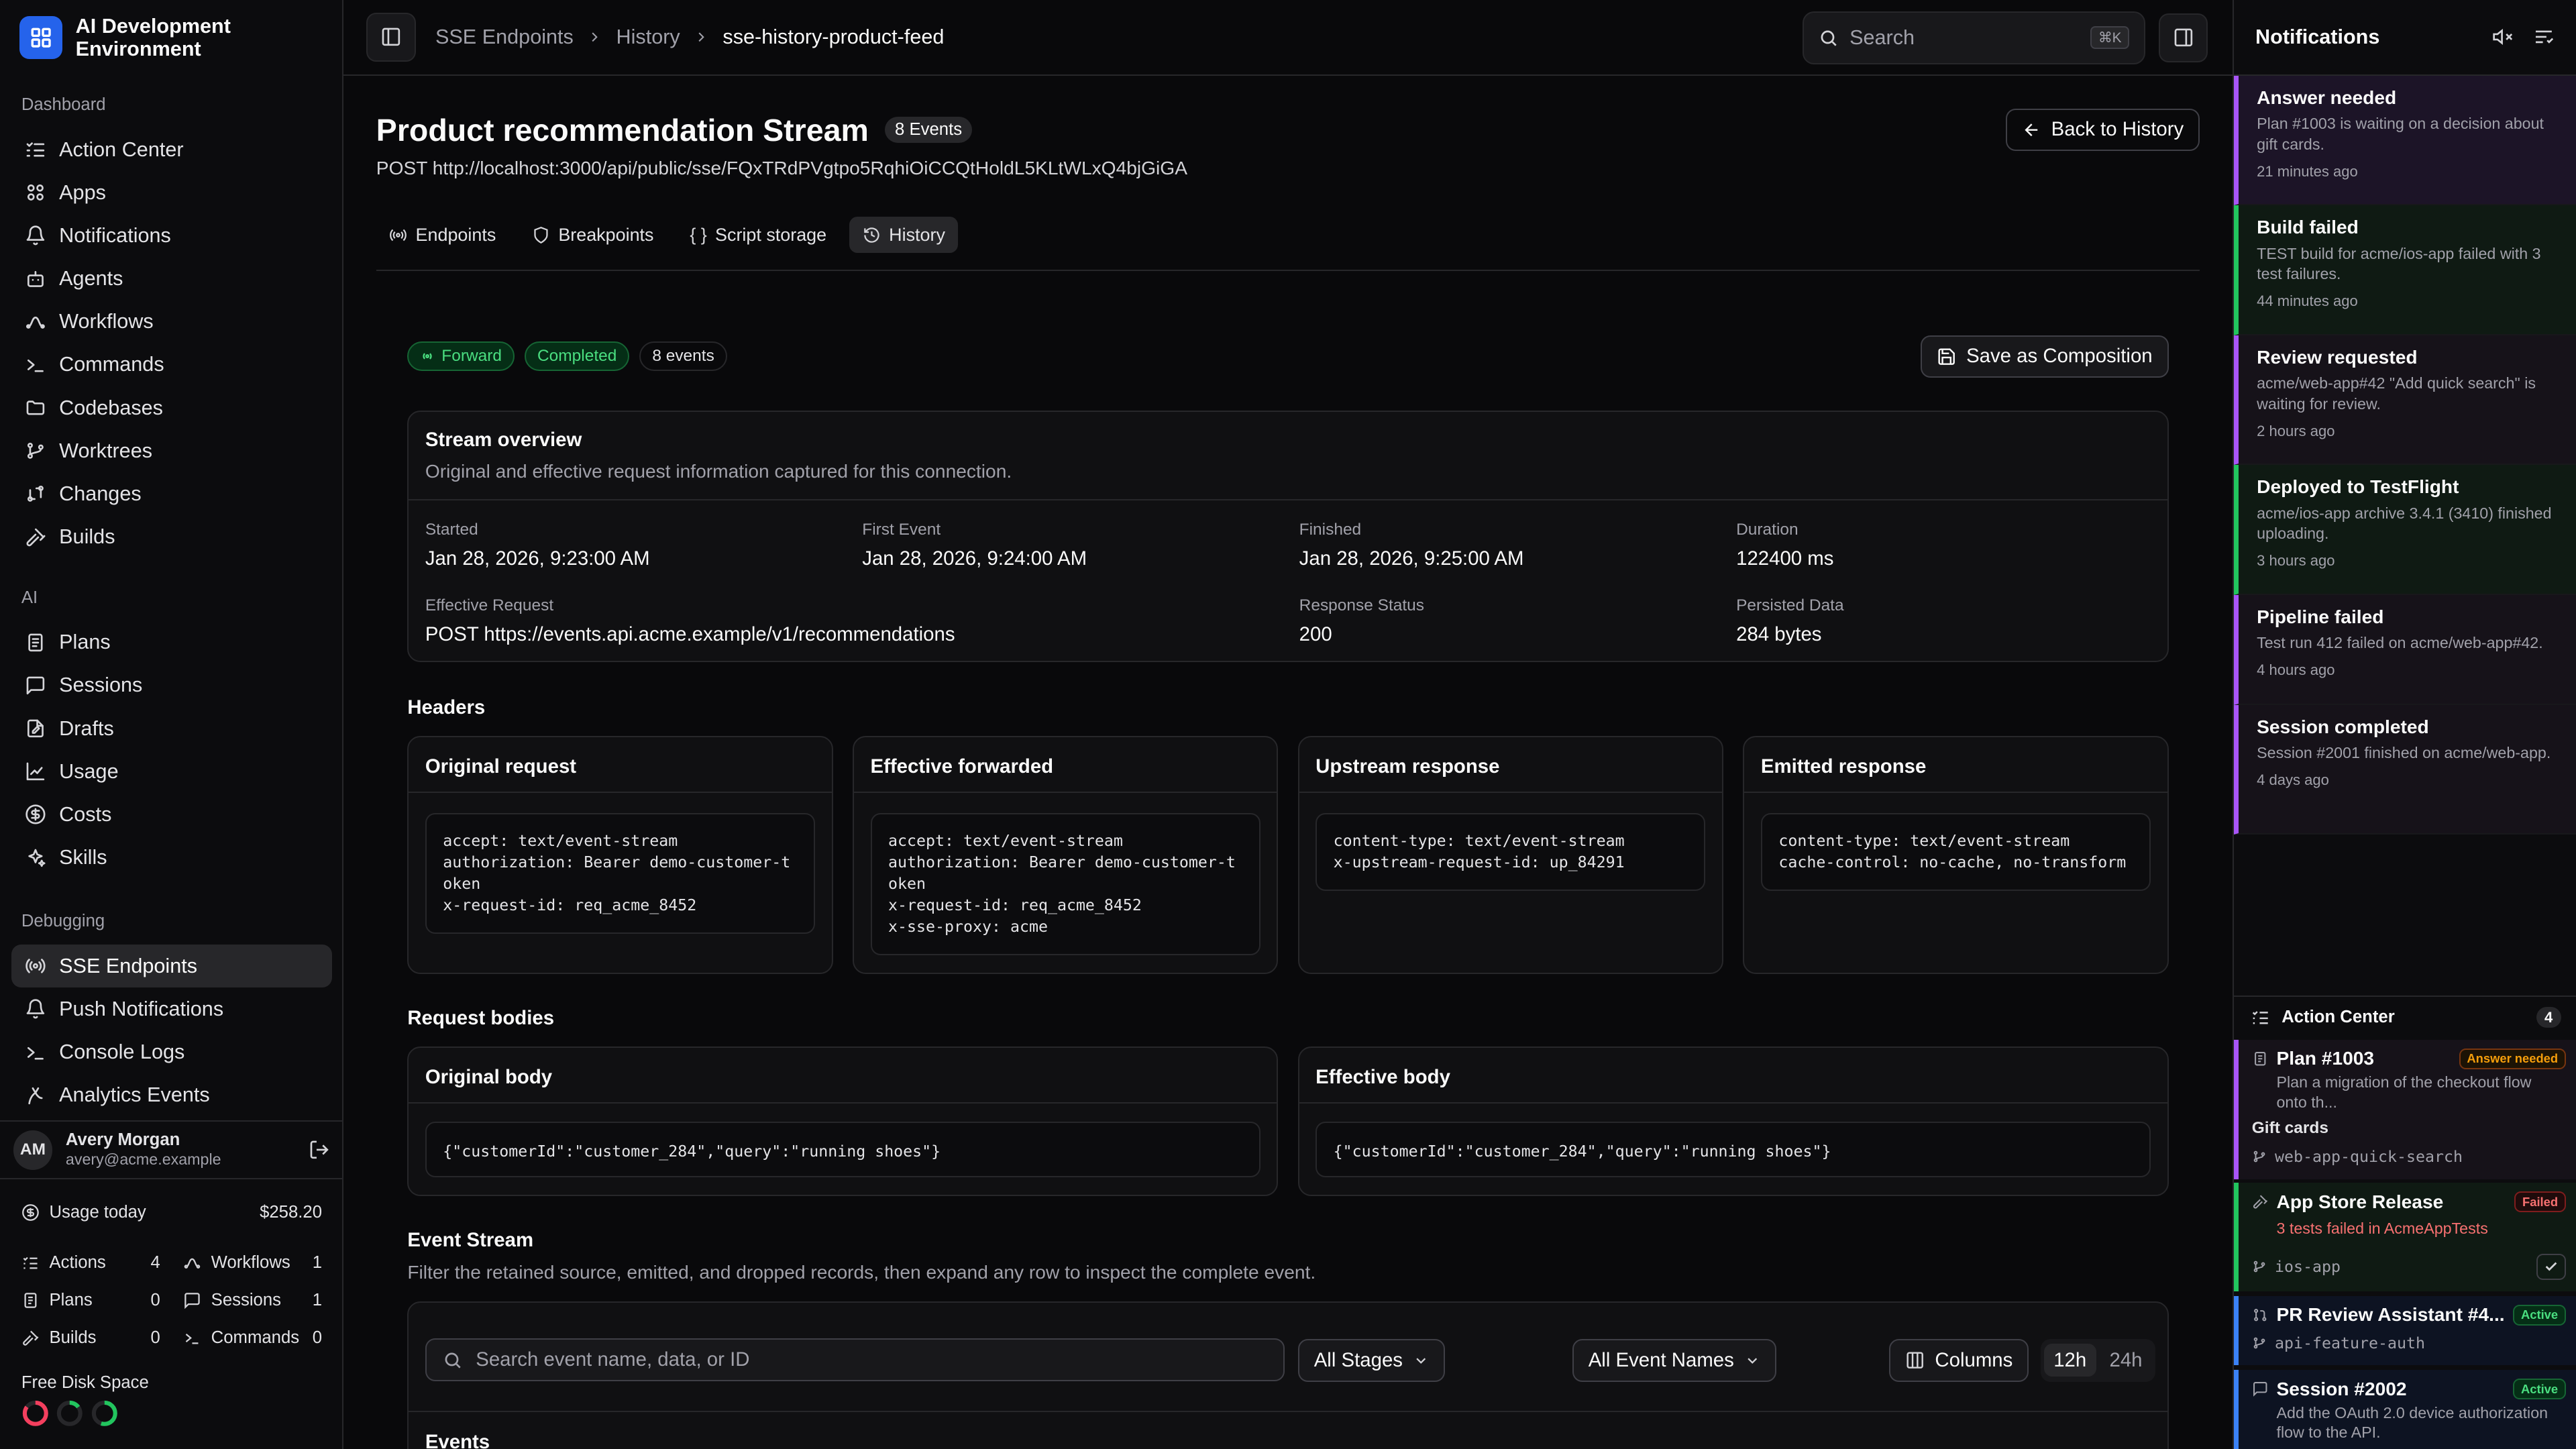 The width and height of the screenshot is (2576, 1449). I want to click on dollar-icon, so click(35, 814).